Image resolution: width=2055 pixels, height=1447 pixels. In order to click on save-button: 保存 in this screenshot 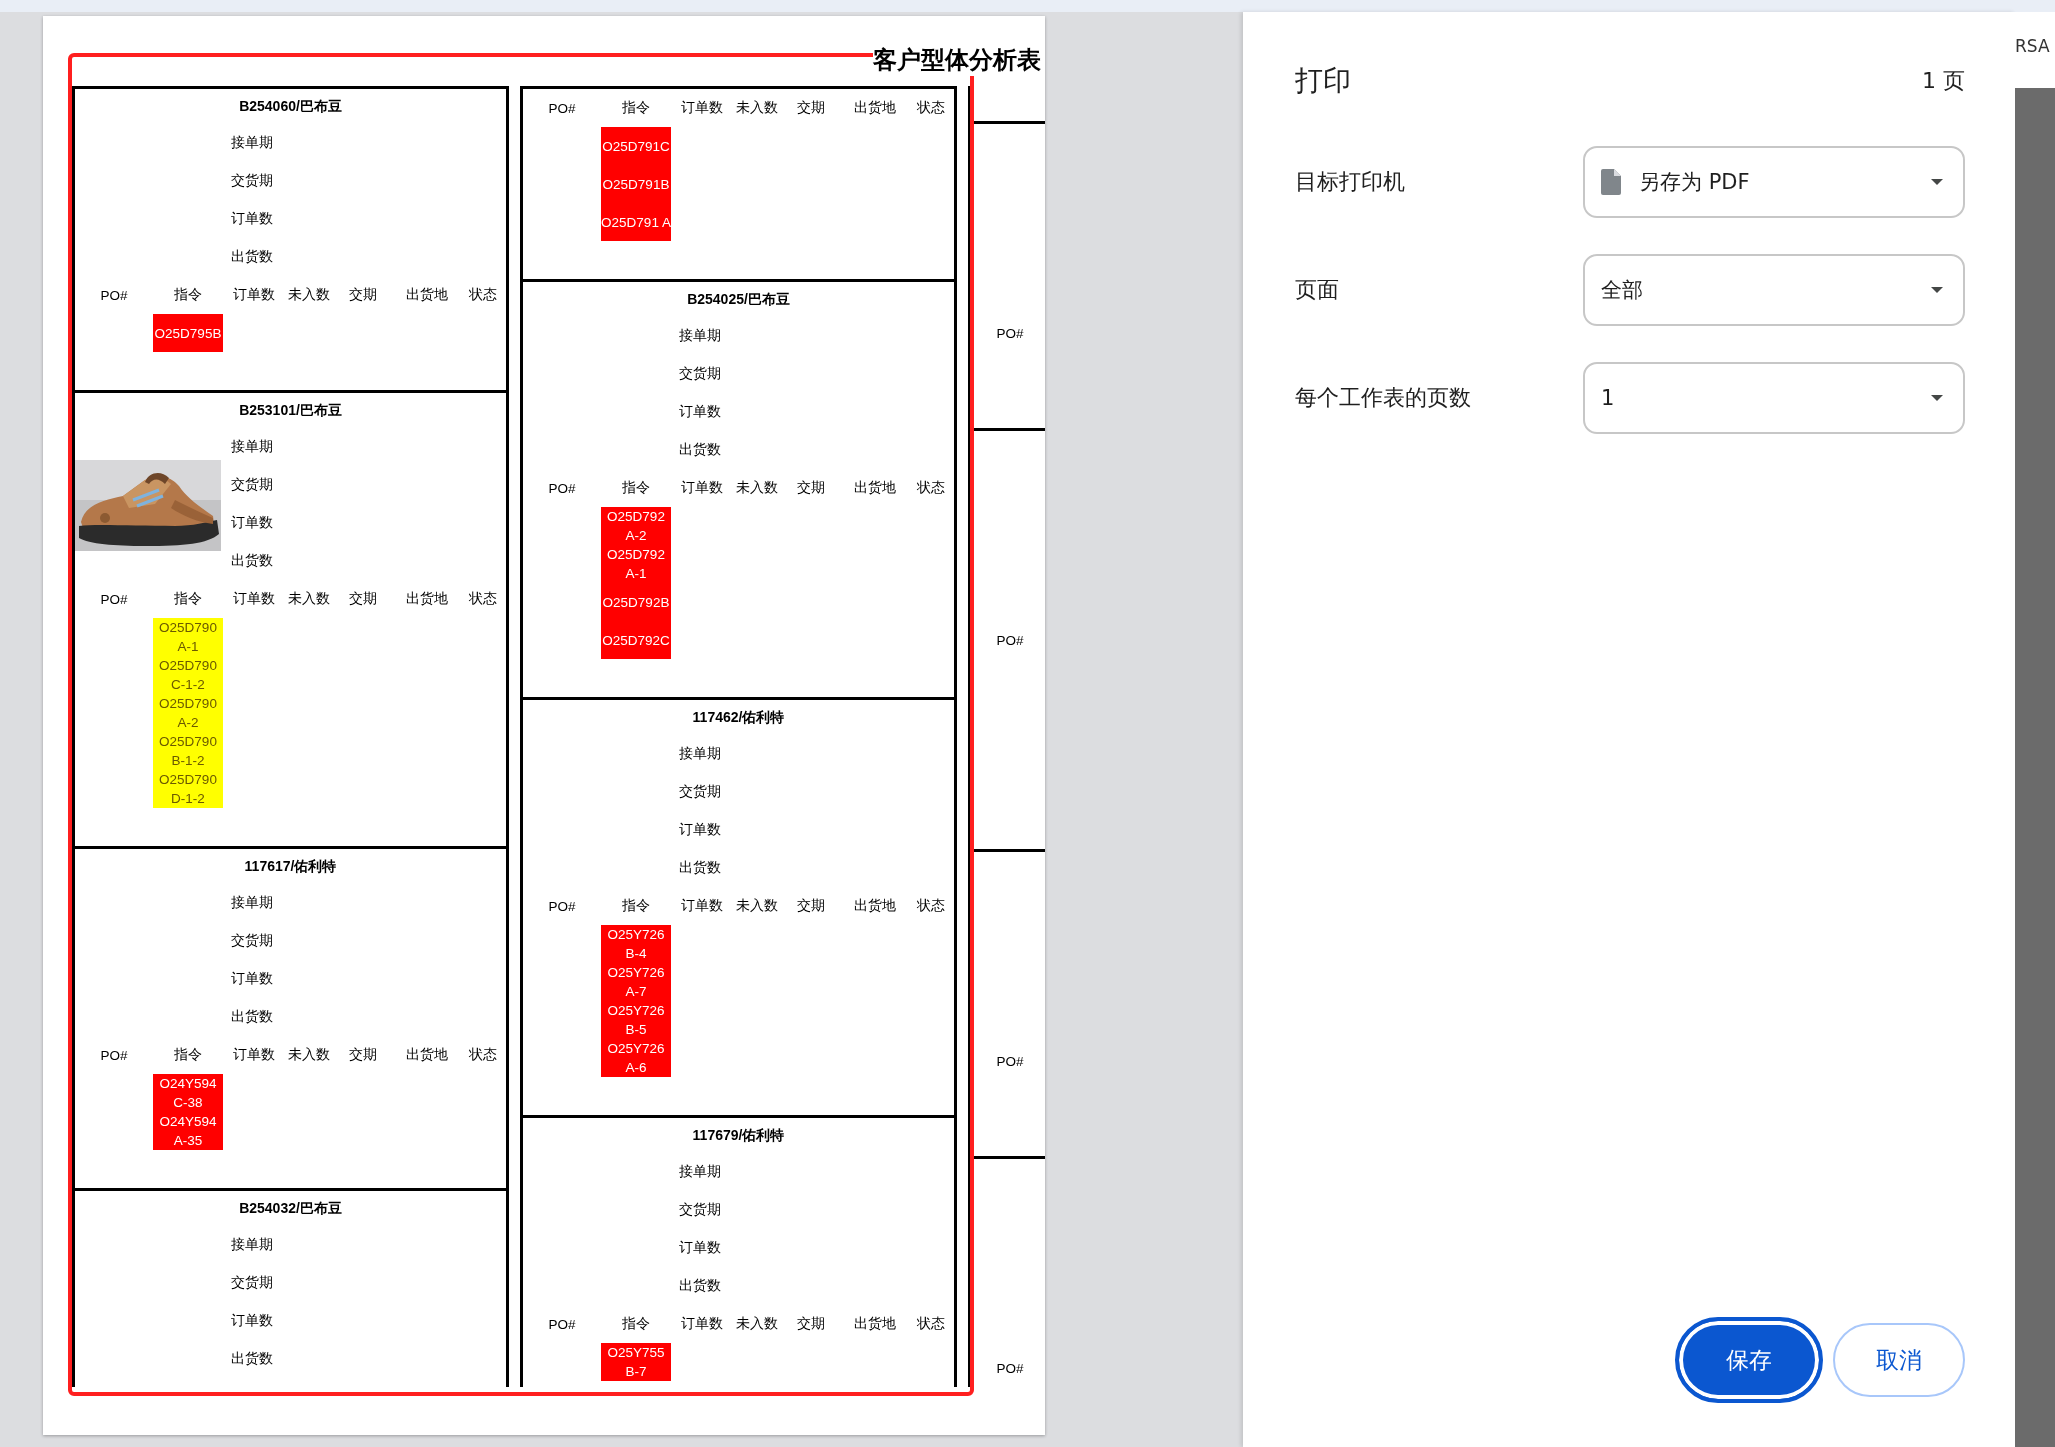, I will do `click(1749, 1360)`.